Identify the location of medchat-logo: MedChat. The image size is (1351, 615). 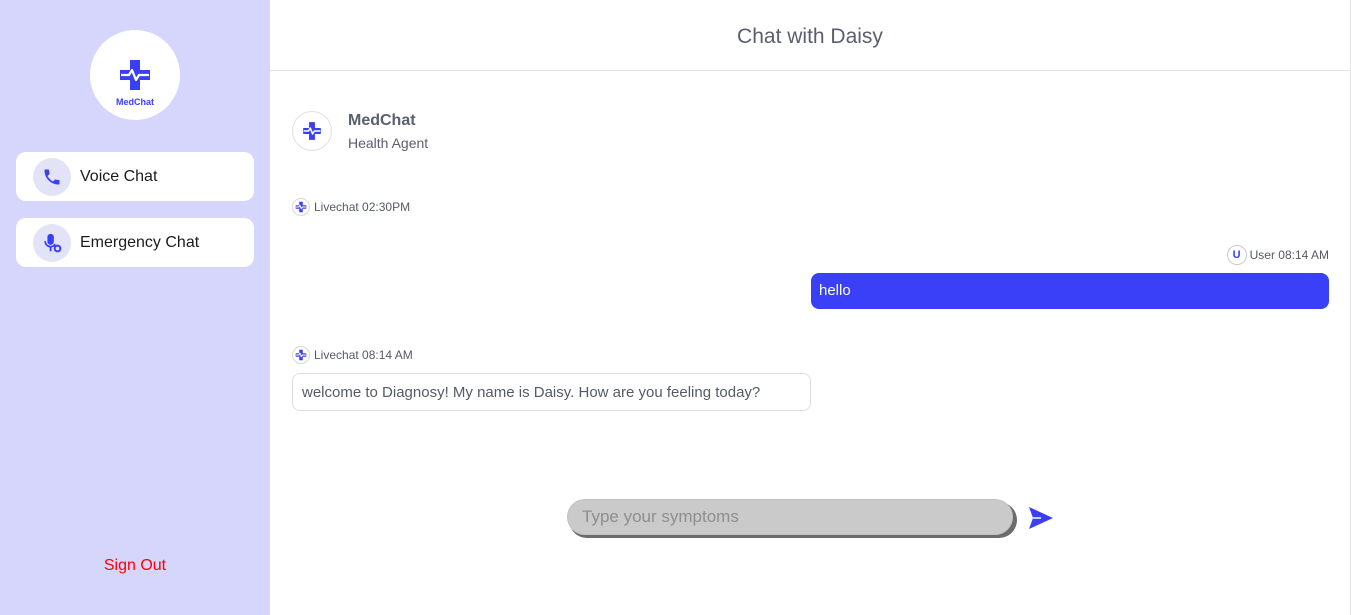
(135, 75).